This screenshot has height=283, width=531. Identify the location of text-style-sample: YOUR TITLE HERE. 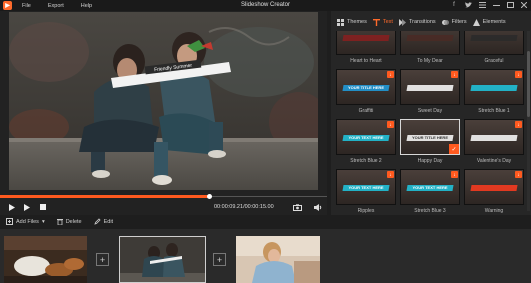
(429, 137).